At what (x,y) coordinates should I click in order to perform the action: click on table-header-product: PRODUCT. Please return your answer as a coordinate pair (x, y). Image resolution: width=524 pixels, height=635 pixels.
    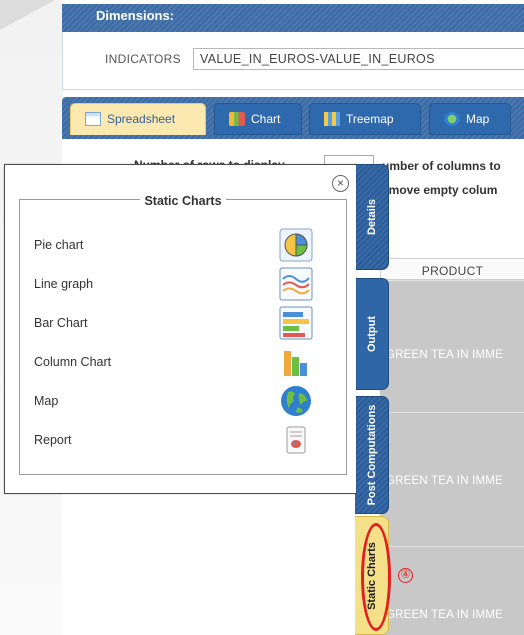
    Looking at the image, I should click on (452, 269).